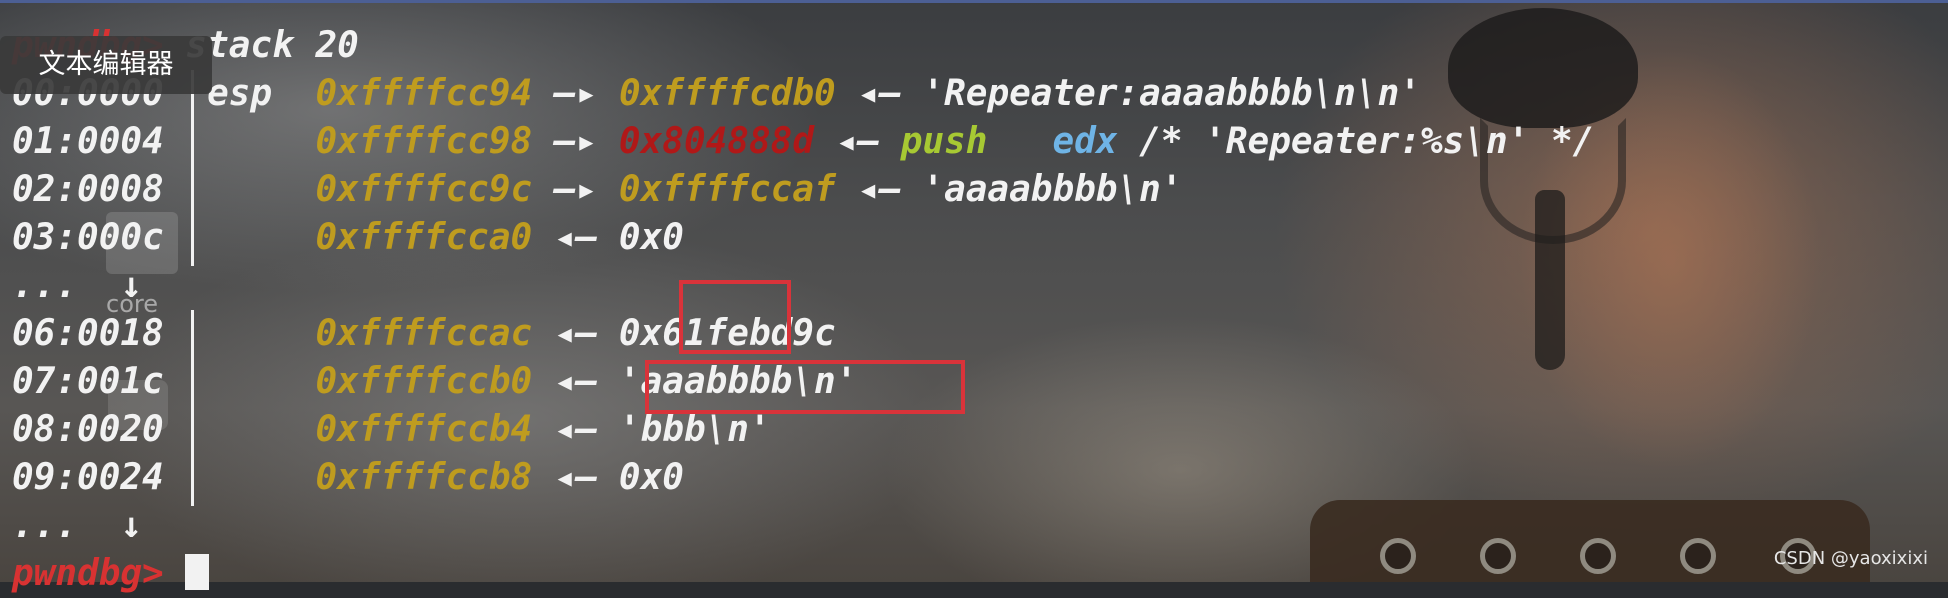  What do you see at coordinates (106, 65) in the screenshot?
I see `app-tooltip: 文本编辑器` at bounding box center [106, 65].